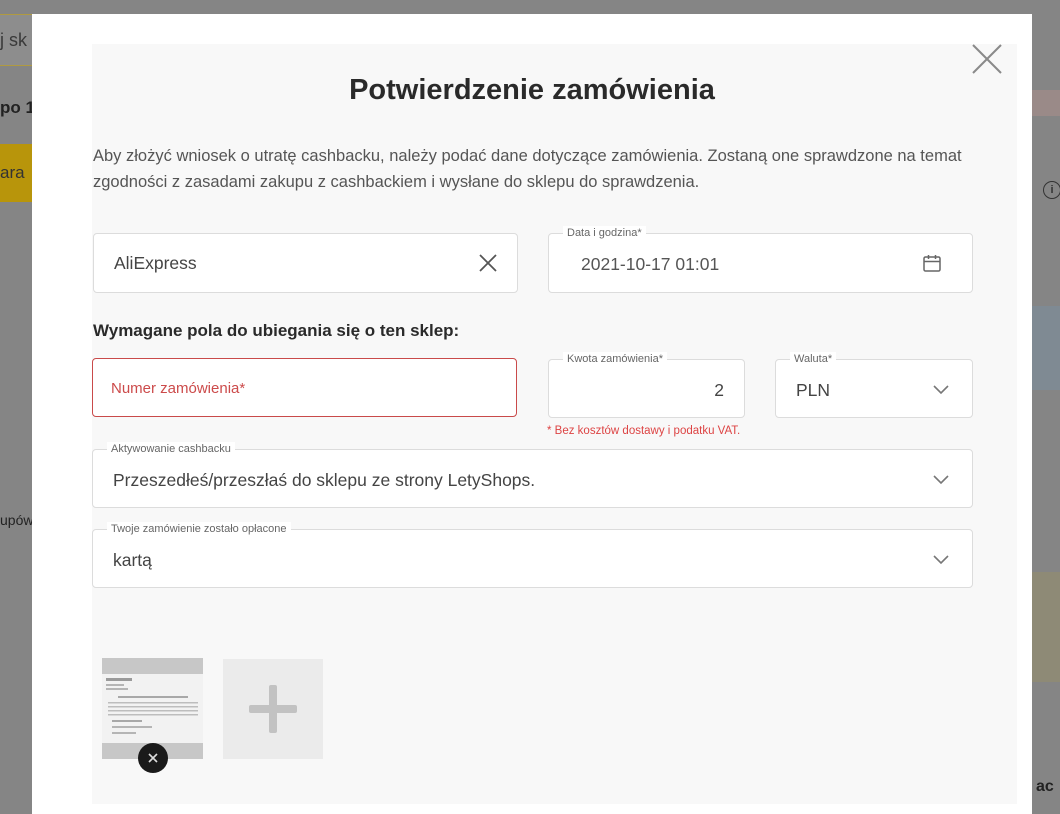 The image size is (1060, 814). I want to click on modal-title: Potwierdzenie zamówienia, so click(532, 90).